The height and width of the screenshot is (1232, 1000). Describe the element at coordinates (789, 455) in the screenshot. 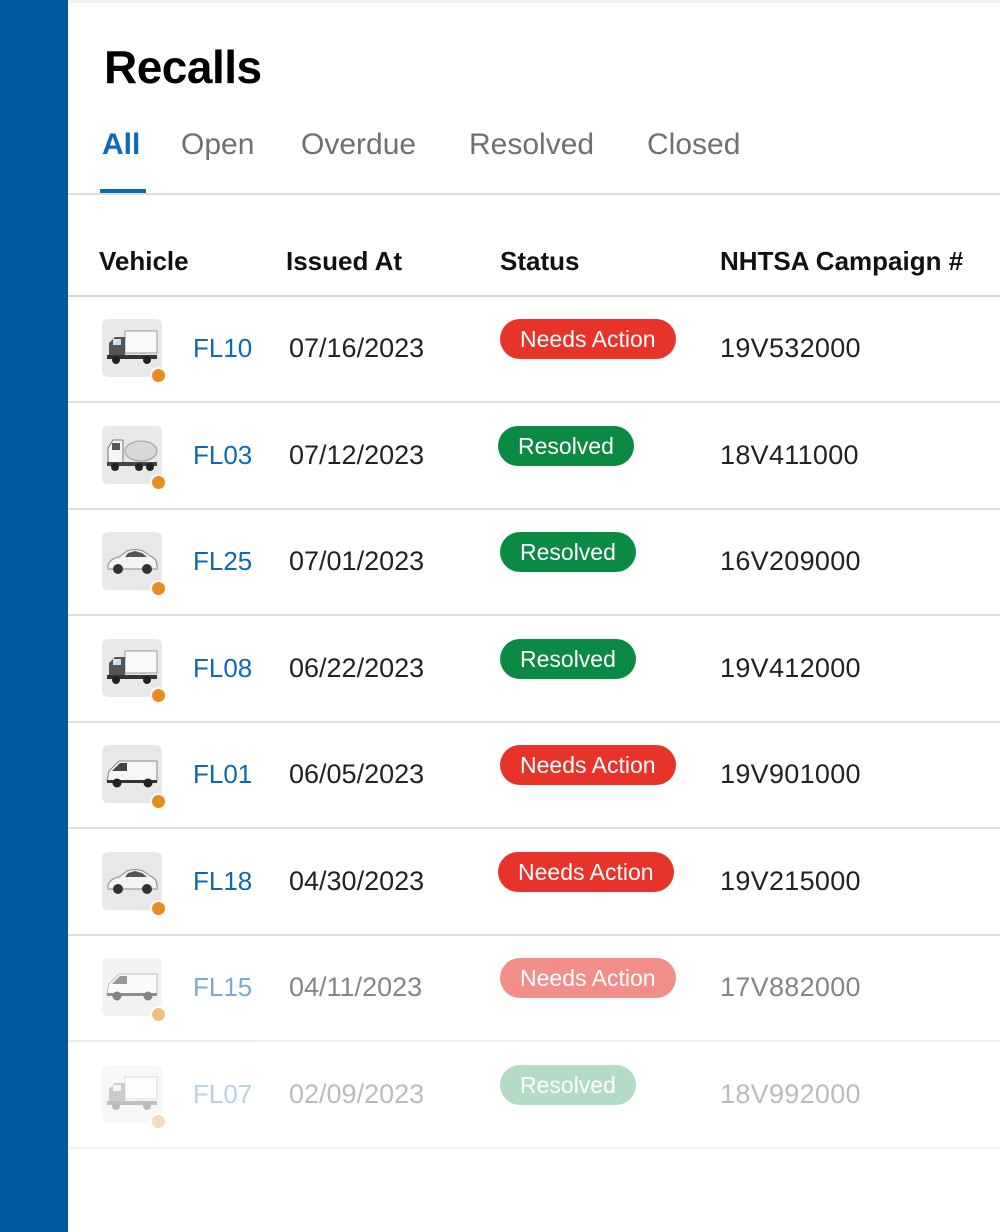

I see `campaign-number-cell: 18V411000` at that location.